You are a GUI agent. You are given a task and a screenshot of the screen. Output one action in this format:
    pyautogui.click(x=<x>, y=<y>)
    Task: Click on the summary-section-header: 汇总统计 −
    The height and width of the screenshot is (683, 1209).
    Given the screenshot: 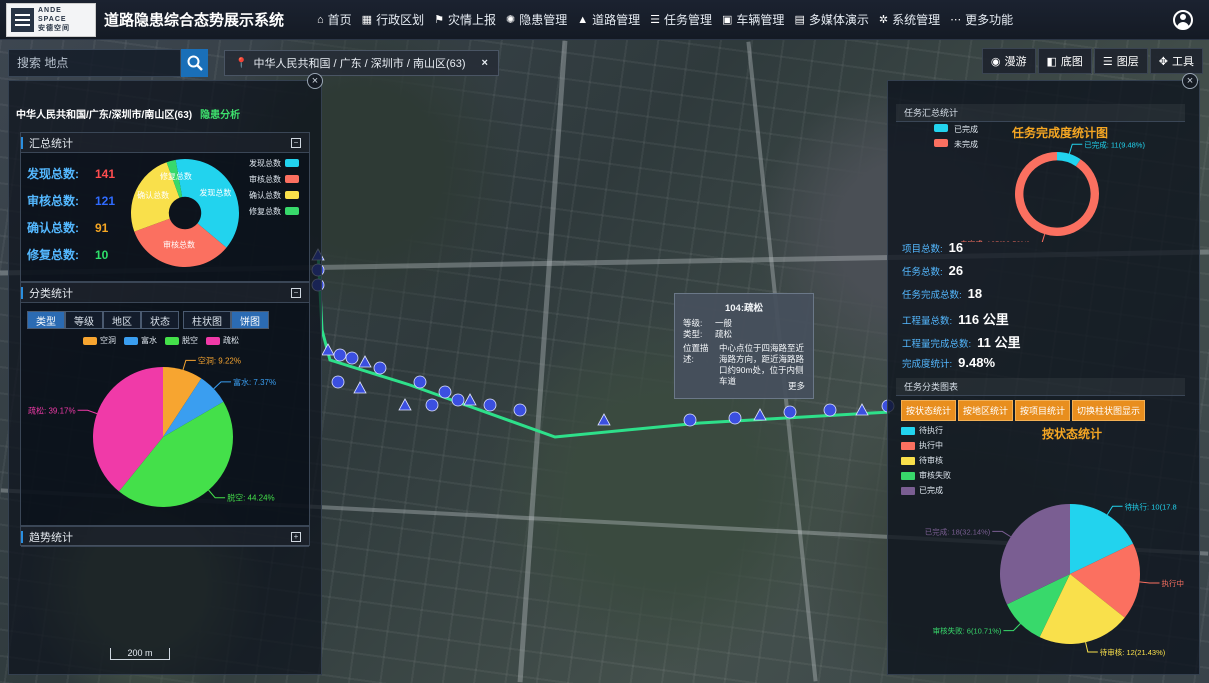 What is the action you would take?
    pyautogui.click(x=165, y=143)
    